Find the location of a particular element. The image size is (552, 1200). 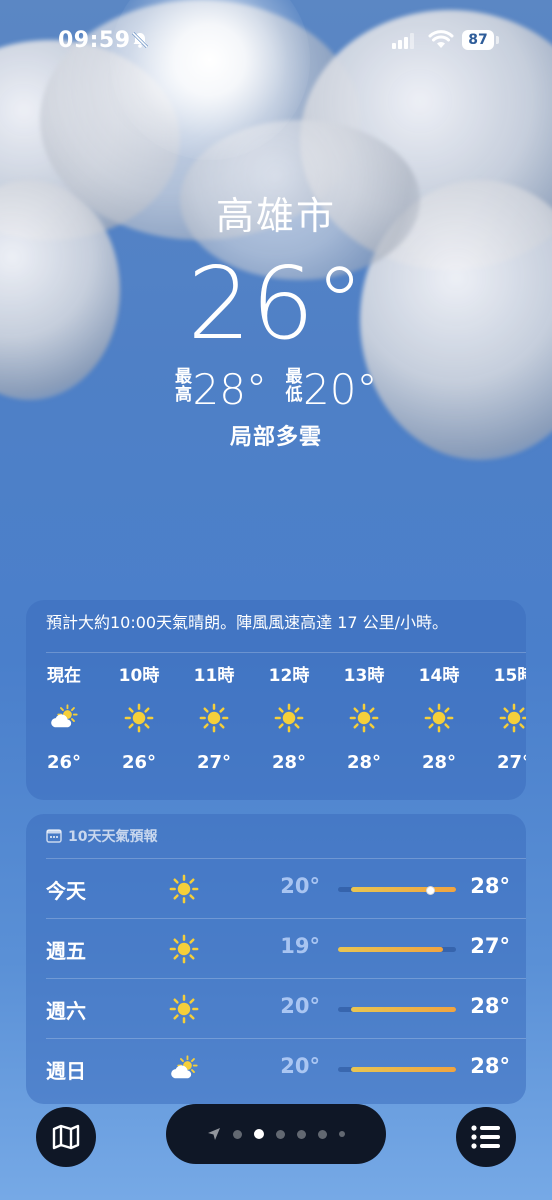

hour-label: 10時 is located at coordinates (139, 676).